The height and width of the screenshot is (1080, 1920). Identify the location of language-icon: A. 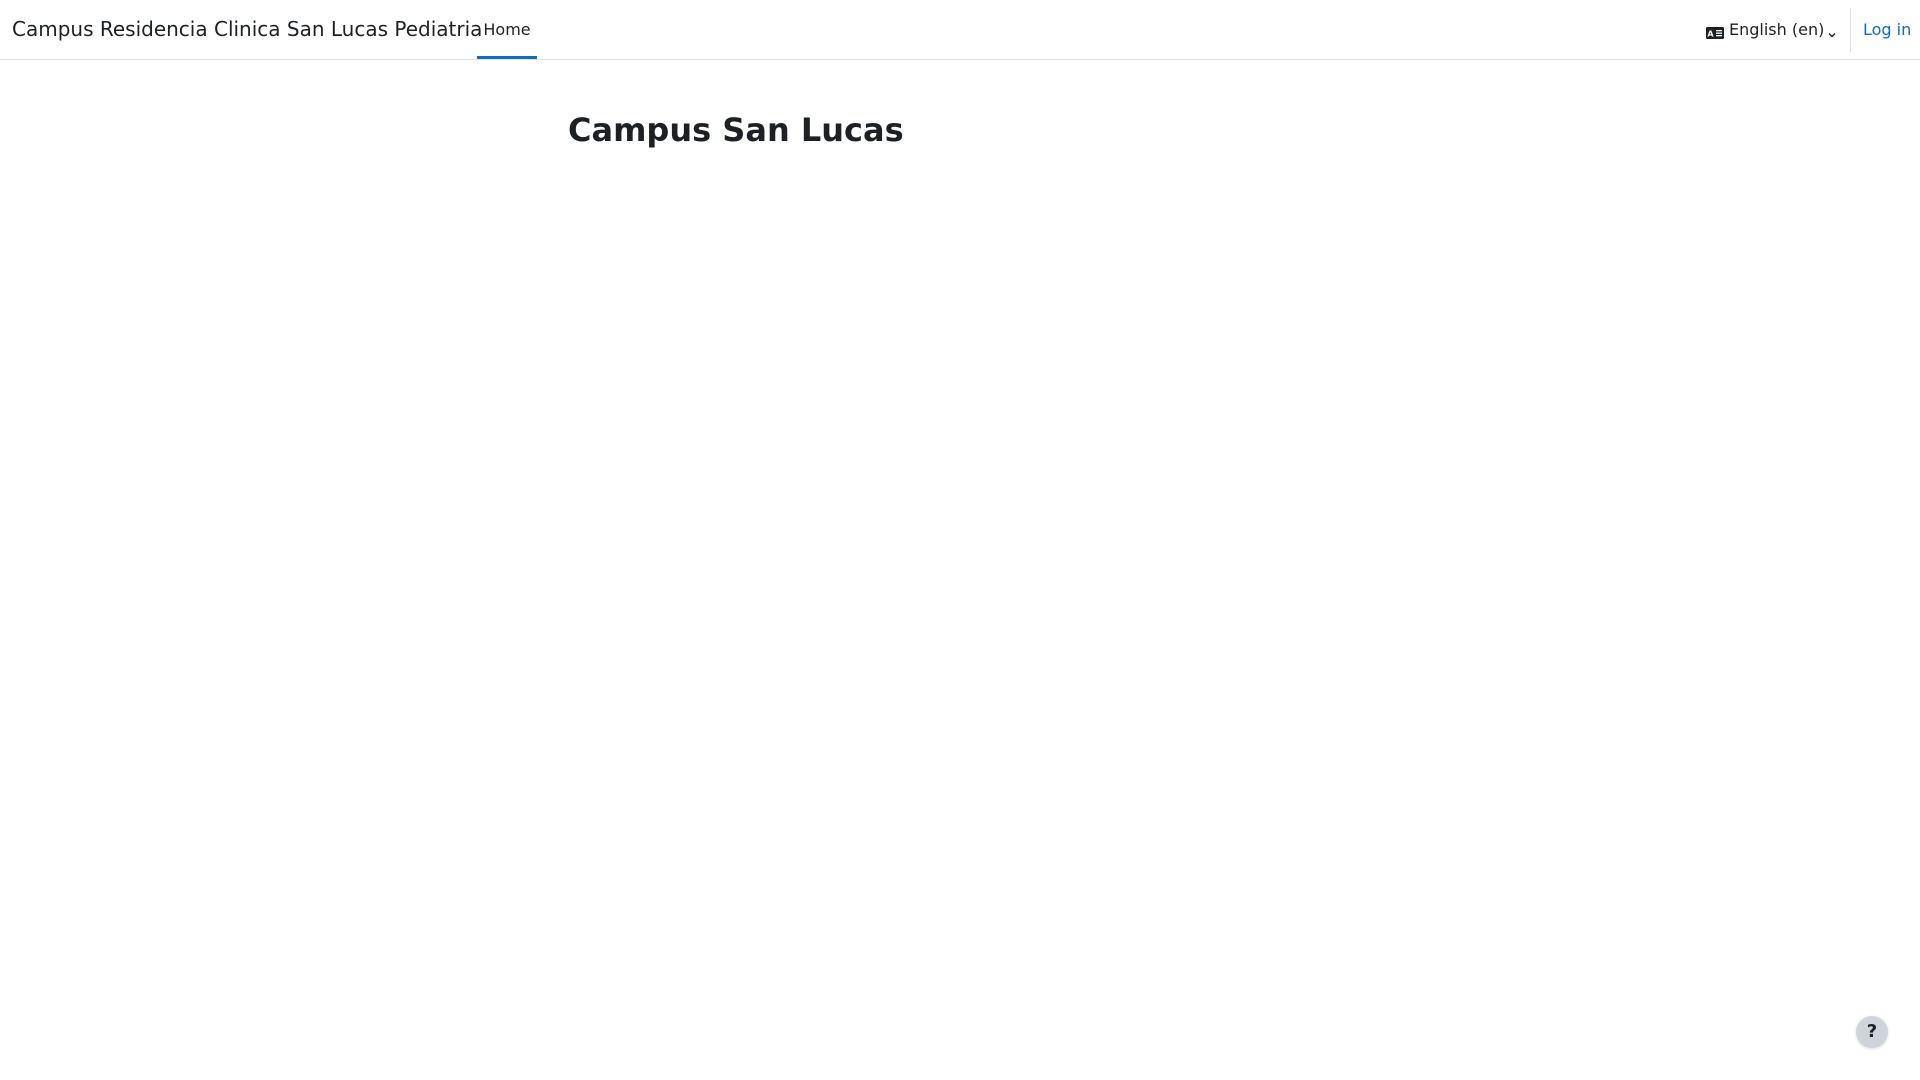
(1715, 31).